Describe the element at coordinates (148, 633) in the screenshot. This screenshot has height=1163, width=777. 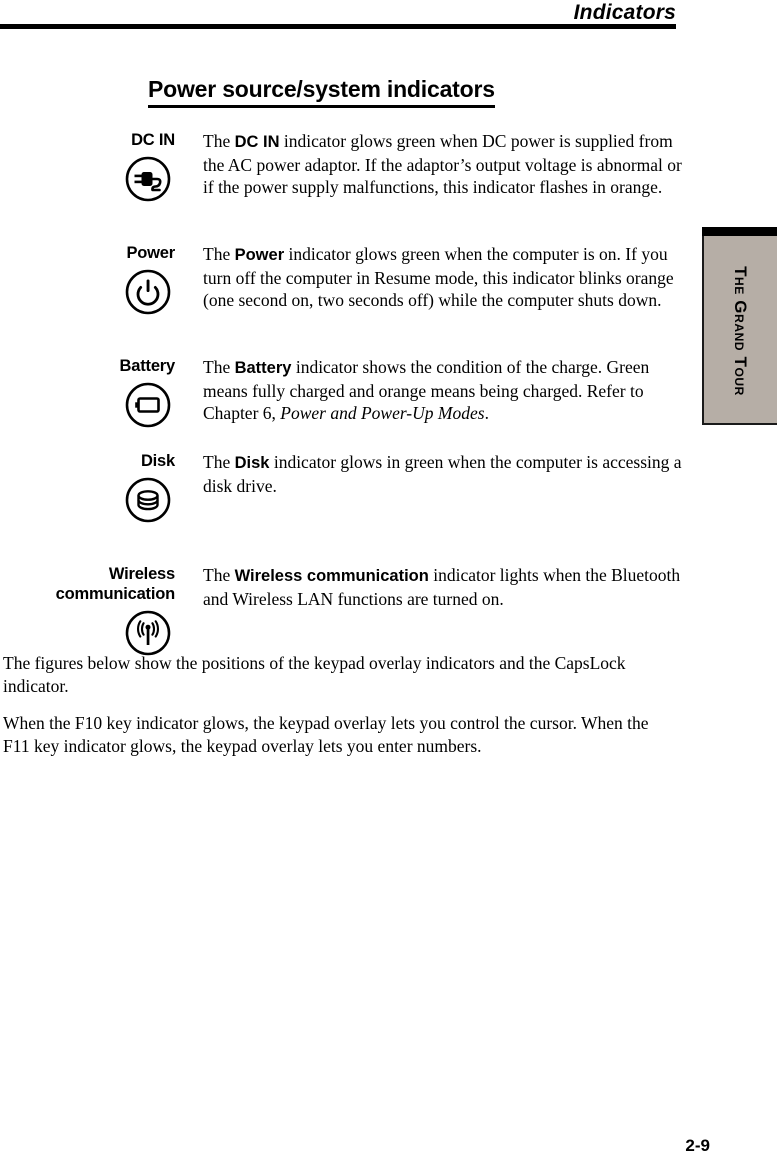
I see `wireless-antenna-icon` at that location.